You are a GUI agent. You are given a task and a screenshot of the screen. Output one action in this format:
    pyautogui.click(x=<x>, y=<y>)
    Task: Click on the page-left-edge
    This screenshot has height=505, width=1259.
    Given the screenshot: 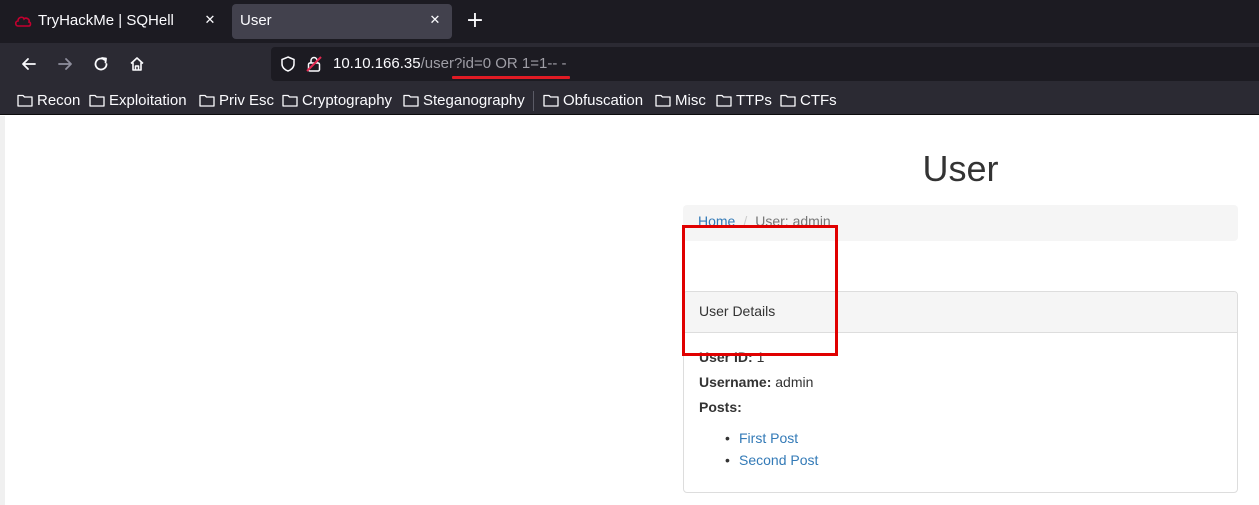 What is the action you would take?
    pyautogui.click(x=2, y=310)
    